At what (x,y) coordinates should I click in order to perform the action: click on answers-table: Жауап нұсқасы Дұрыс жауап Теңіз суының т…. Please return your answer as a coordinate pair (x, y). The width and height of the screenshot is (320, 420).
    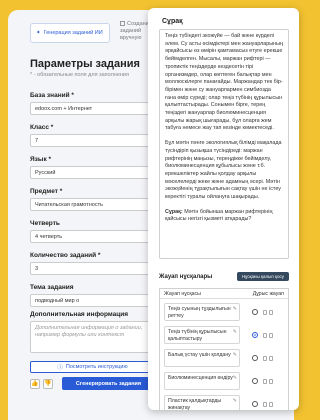
    Looking at the image, I should click on (224, 349).